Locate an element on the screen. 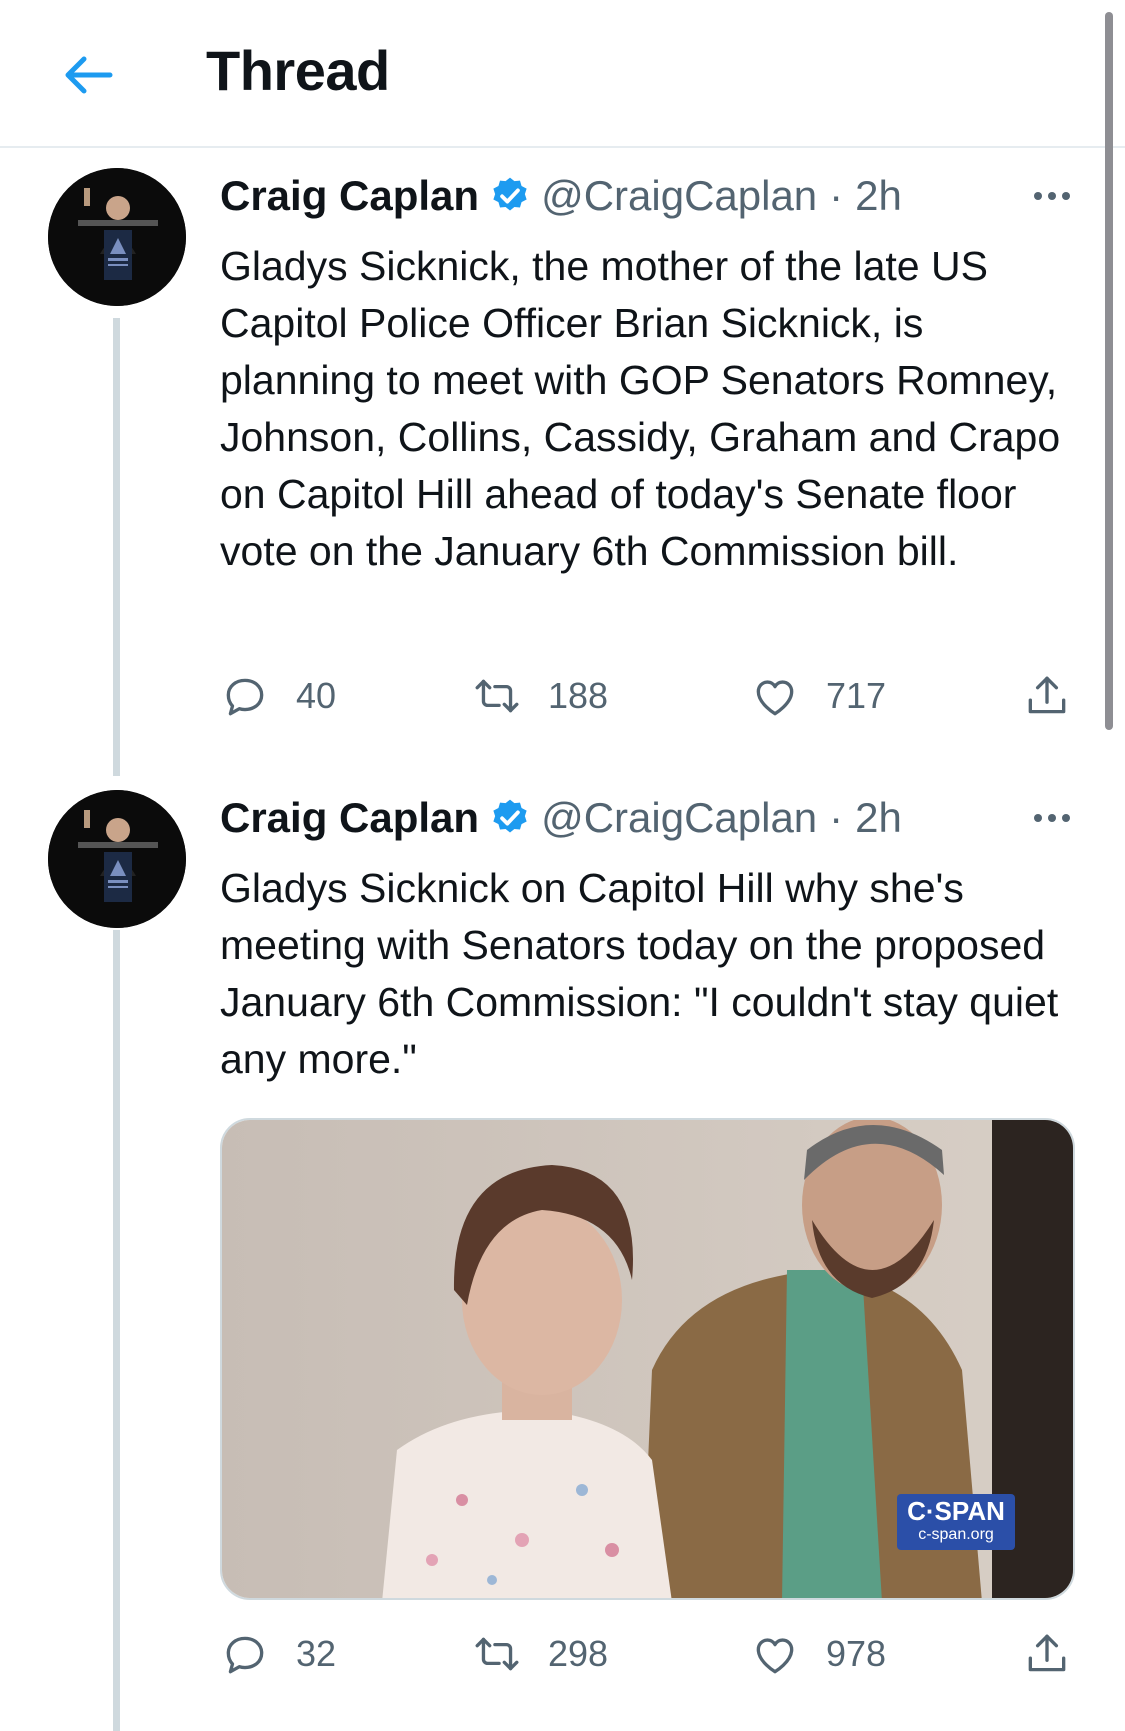  reply-button: 32 is located at coordinates (278, 1654).